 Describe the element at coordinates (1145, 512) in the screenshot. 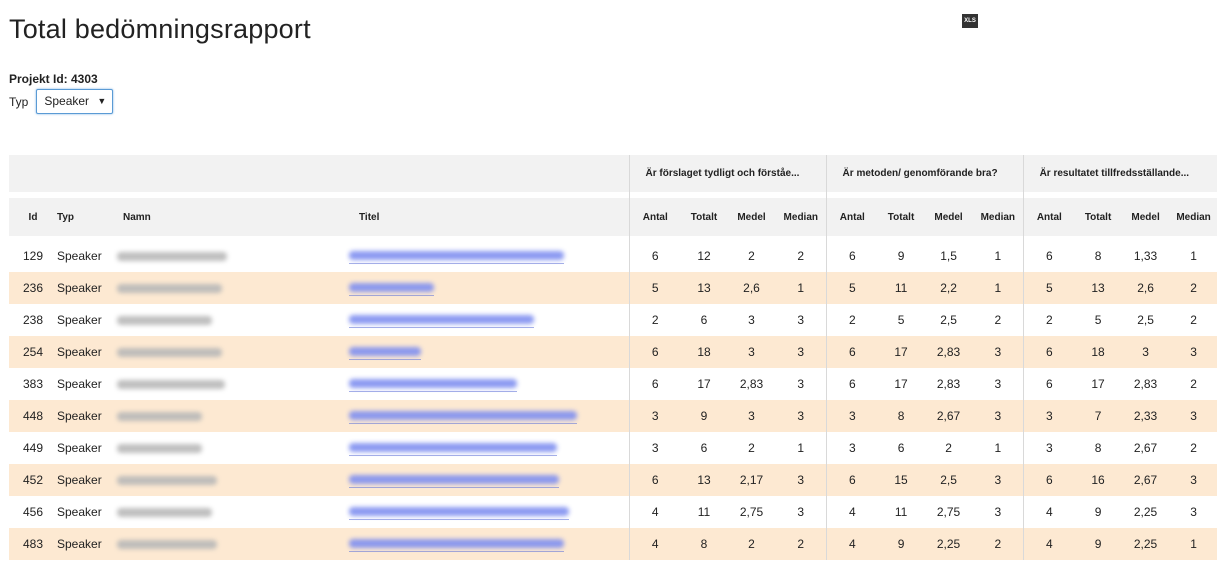

I see `row-g3-medel: 2,25` at that location.